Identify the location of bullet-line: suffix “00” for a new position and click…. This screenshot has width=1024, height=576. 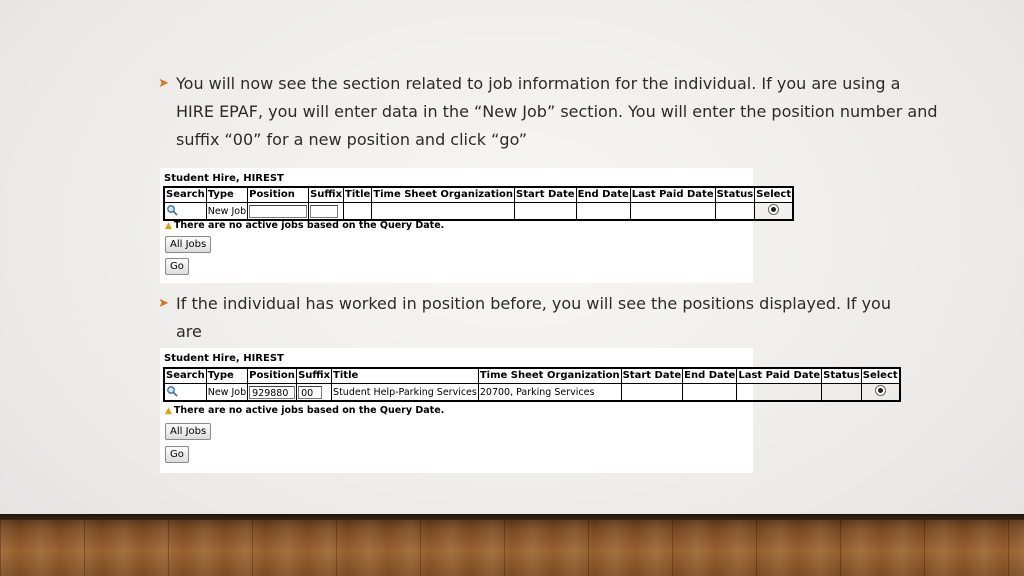
(352, 139).